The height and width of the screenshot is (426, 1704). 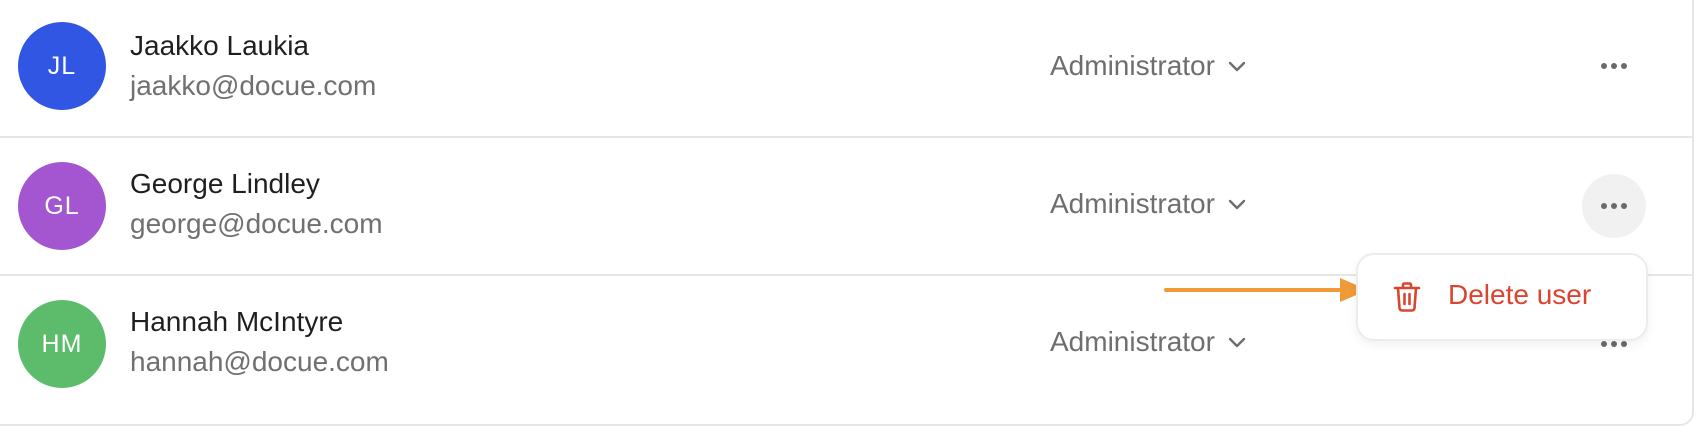 I want to click on user-email: hannah@docue.com, so click(x=259, y=361).